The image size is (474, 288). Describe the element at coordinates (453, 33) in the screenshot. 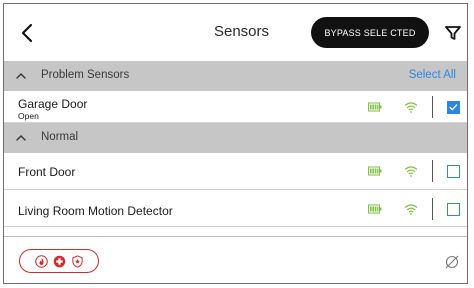

I see `filter-icon` at that location.